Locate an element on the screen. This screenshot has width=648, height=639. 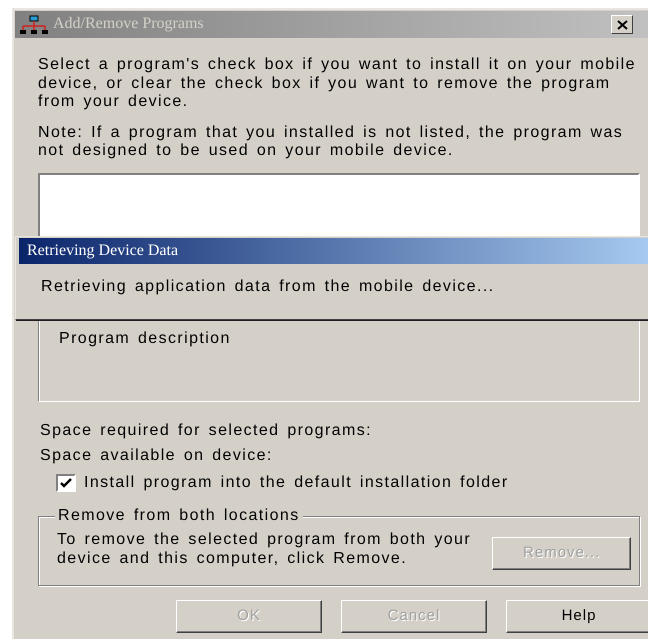
space-available-label: Space available on device: is located at coordinates (157, 455).